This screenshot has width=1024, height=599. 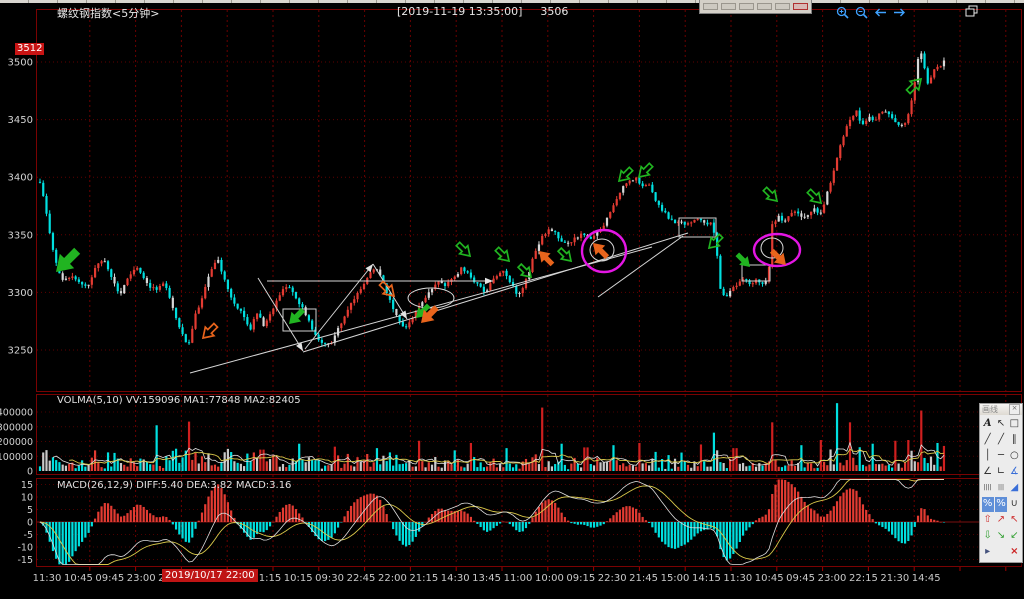 What do you see at coordinates (1001, 456) in the screenshot?
I see `horizontal-line-tool: ─` at bounding box center [1001, 456].